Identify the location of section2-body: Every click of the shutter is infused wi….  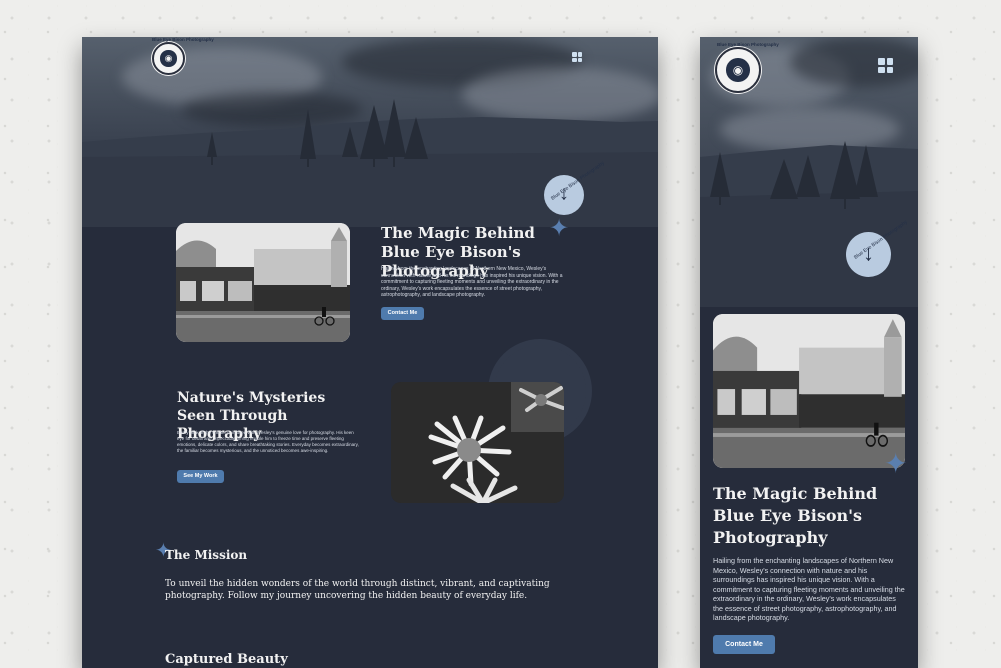
(268, 441).